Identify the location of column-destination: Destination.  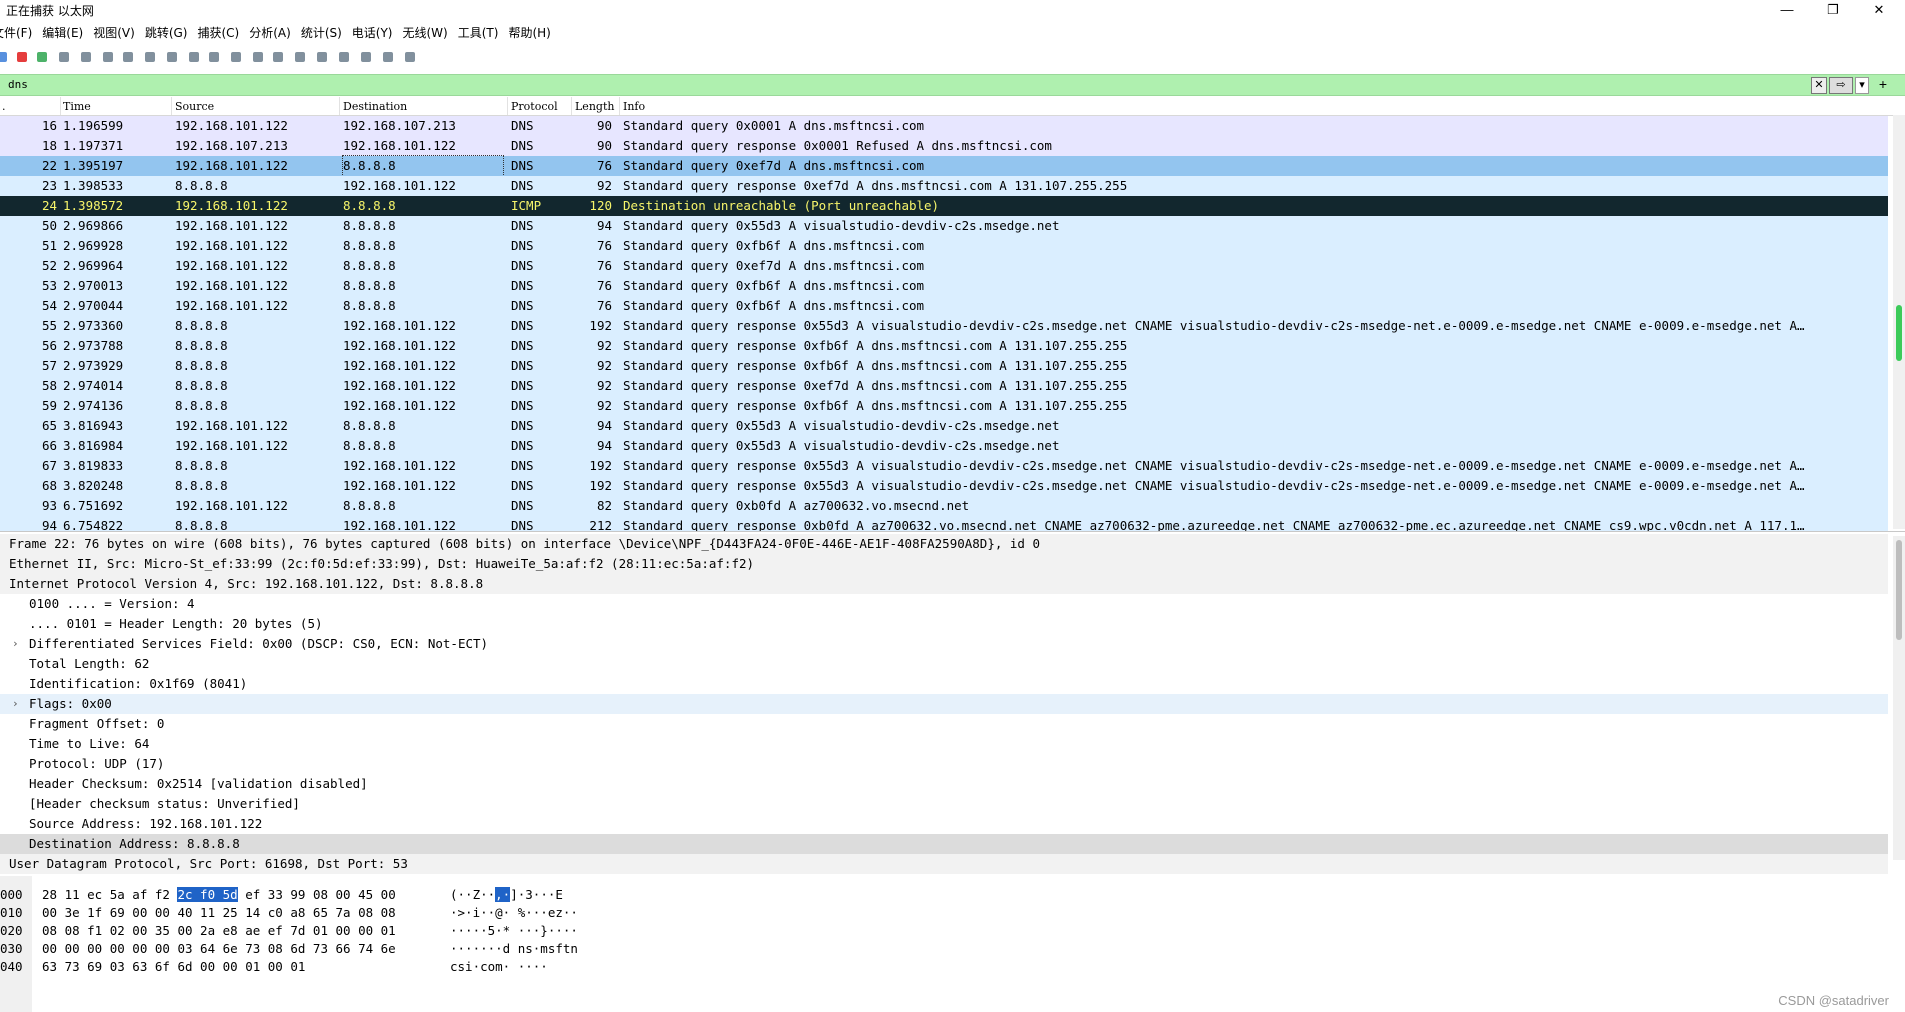
(375, 106).